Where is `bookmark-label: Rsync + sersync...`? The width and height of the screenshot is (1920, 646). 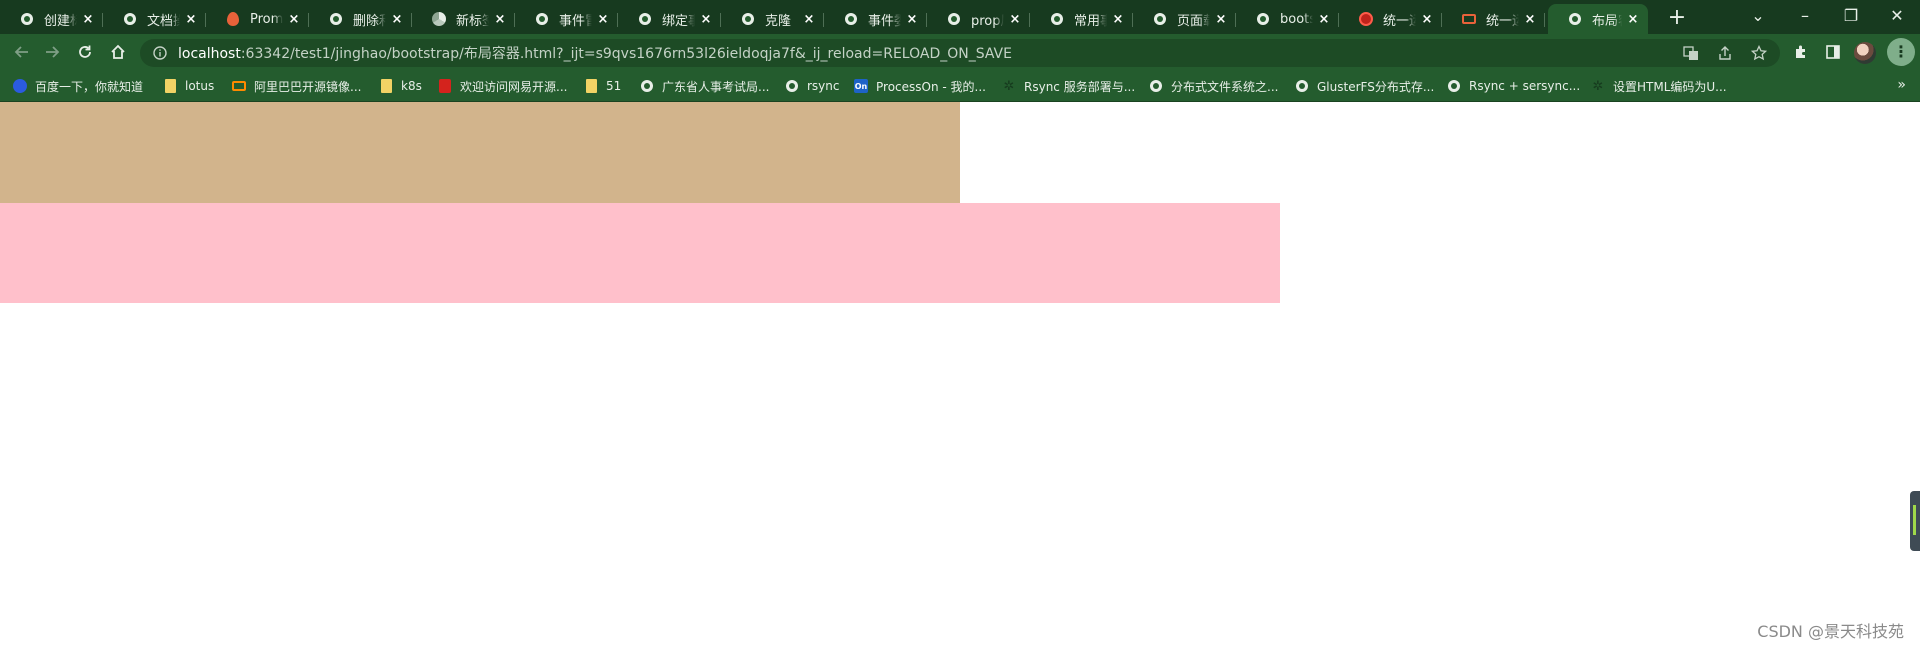 bookmark-label: Rsync + sersync... is located at coordinates (1525, 86).